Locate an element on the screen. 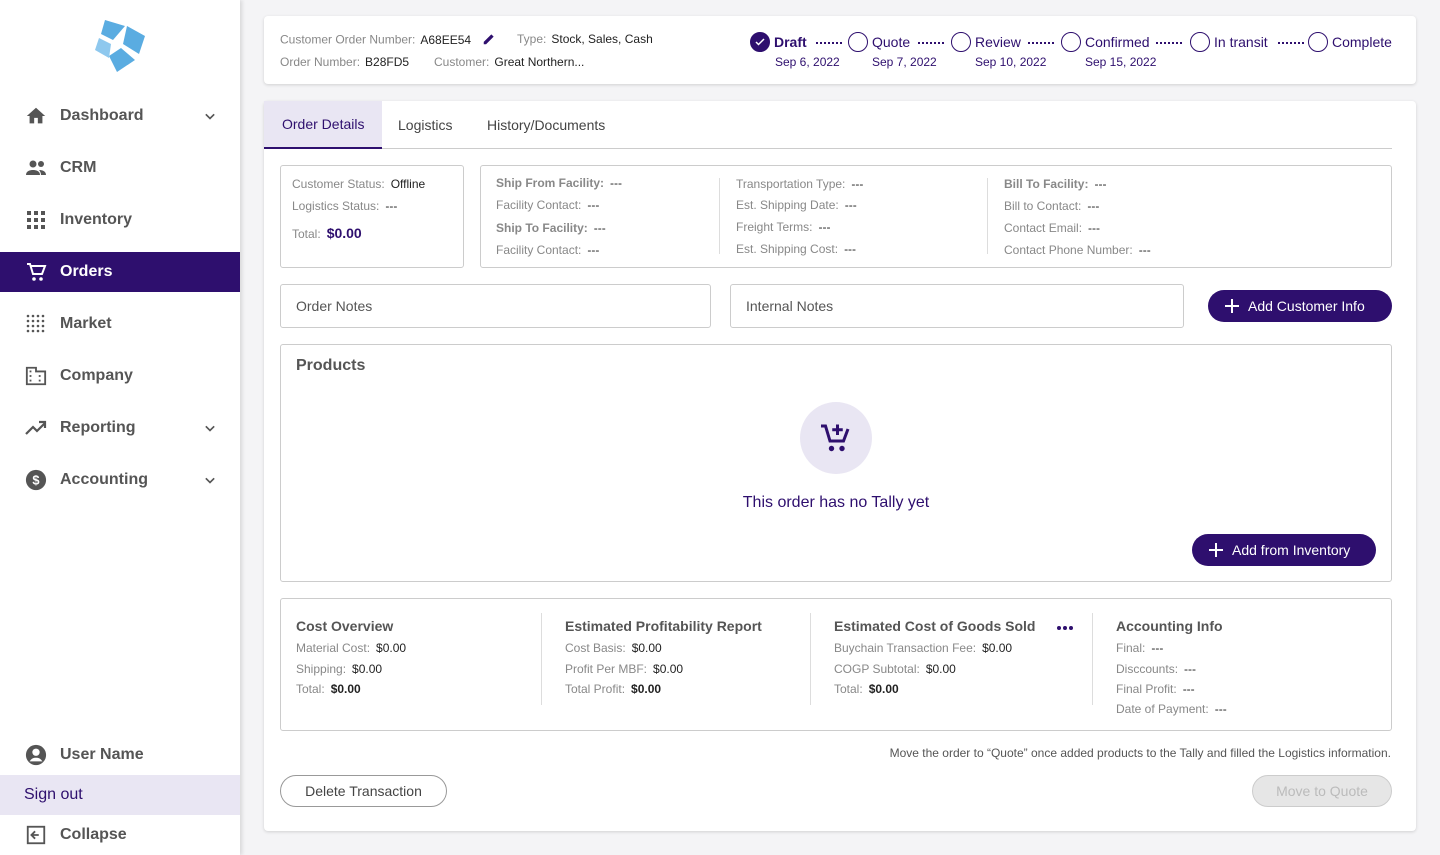  dollar-icon: $ is located at coordinates (36, 480).